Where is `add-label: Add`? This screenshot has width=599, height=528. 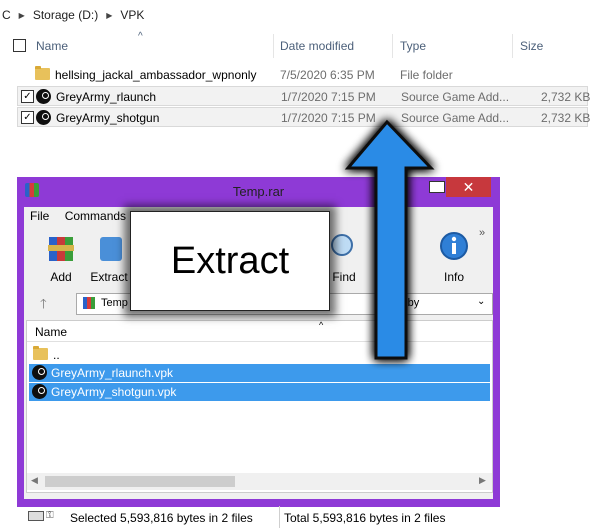
add-label: Add is located at coordinates (61, 277).